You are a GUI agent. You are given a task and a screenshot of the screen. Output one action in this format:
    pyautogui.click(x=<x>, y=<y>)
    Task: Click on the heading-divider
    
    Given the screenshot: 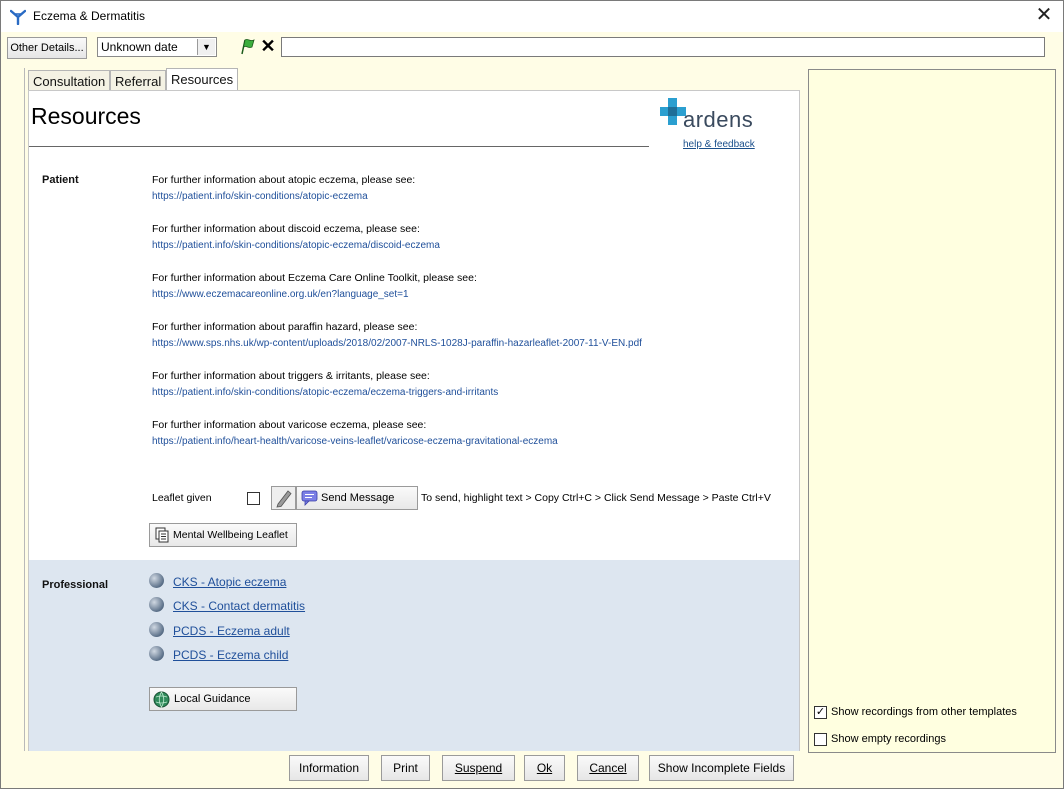 What is the action you would take?
    pyautogui.click(x=339, y=146)
    